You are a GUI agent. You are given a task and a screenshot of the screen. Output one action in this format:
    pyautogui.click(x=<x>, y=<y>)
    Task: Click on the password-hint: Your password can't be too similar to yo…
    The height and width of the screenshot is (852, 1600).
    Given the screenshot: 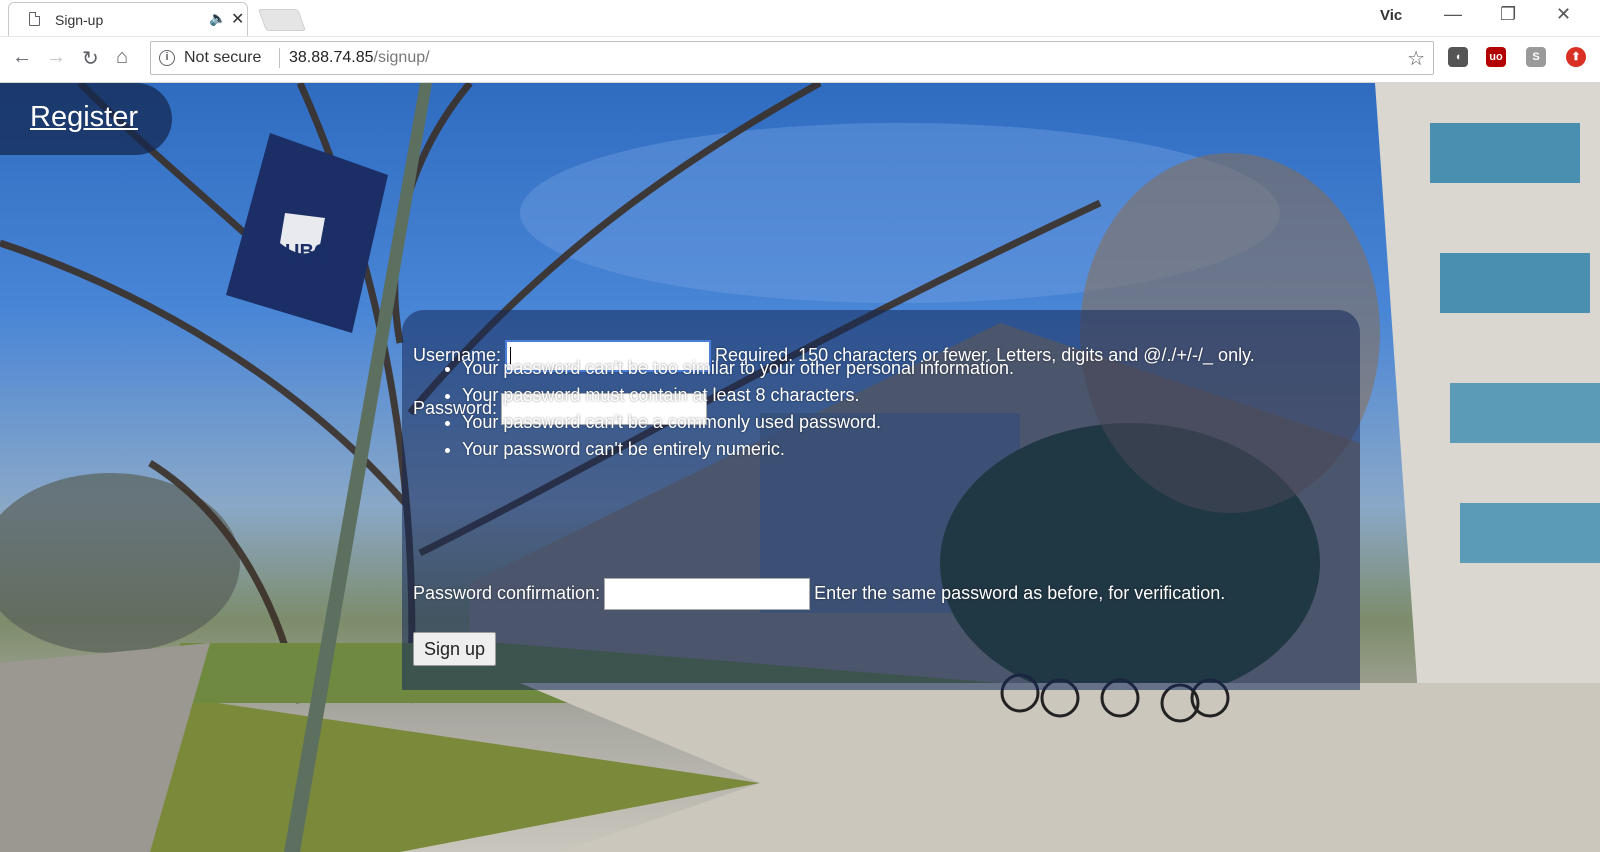 What is the action you would take?
    pyautogui.click(x=738, y=368)
    